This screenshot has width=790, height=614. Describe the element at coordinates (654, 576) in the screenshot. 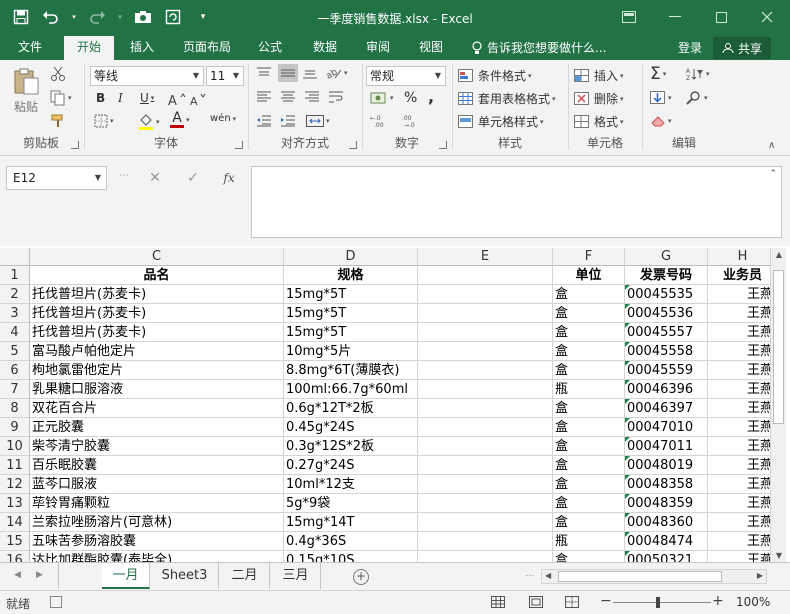

I see `horizontal-scrollbar: ◀ ▶` at that location.